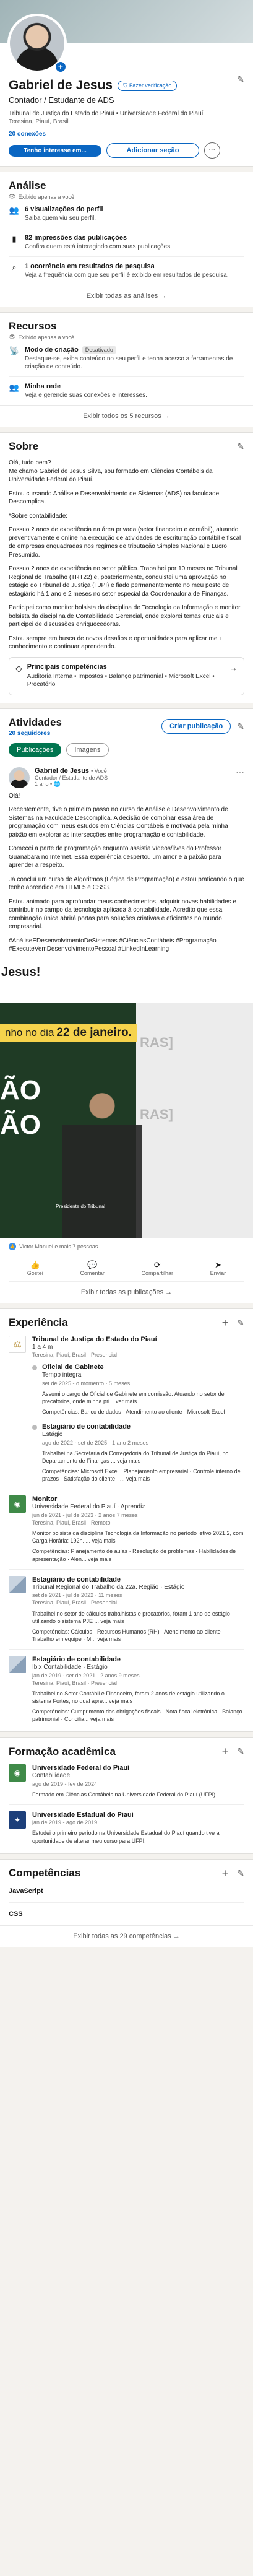 Image resolution: width=253 pixels, height=2576 pixels. I want to click on status-badge: Desativado, so click(99, 350).